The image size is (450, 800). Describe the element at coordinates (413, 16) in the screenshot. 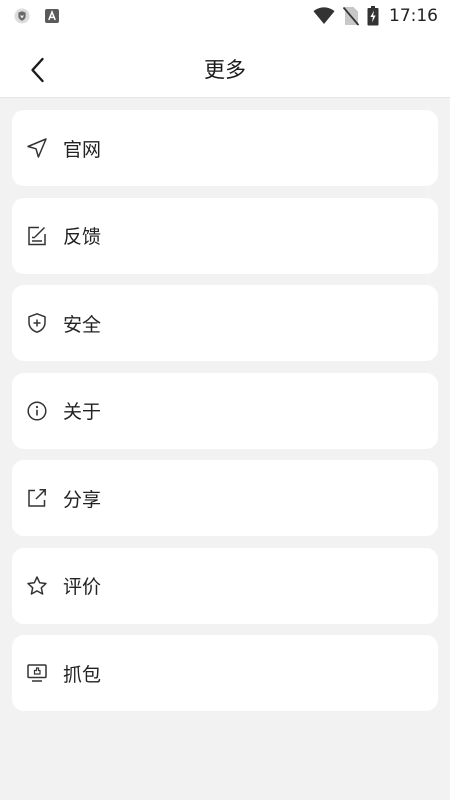

I see `status-time: 17:16` at that location.